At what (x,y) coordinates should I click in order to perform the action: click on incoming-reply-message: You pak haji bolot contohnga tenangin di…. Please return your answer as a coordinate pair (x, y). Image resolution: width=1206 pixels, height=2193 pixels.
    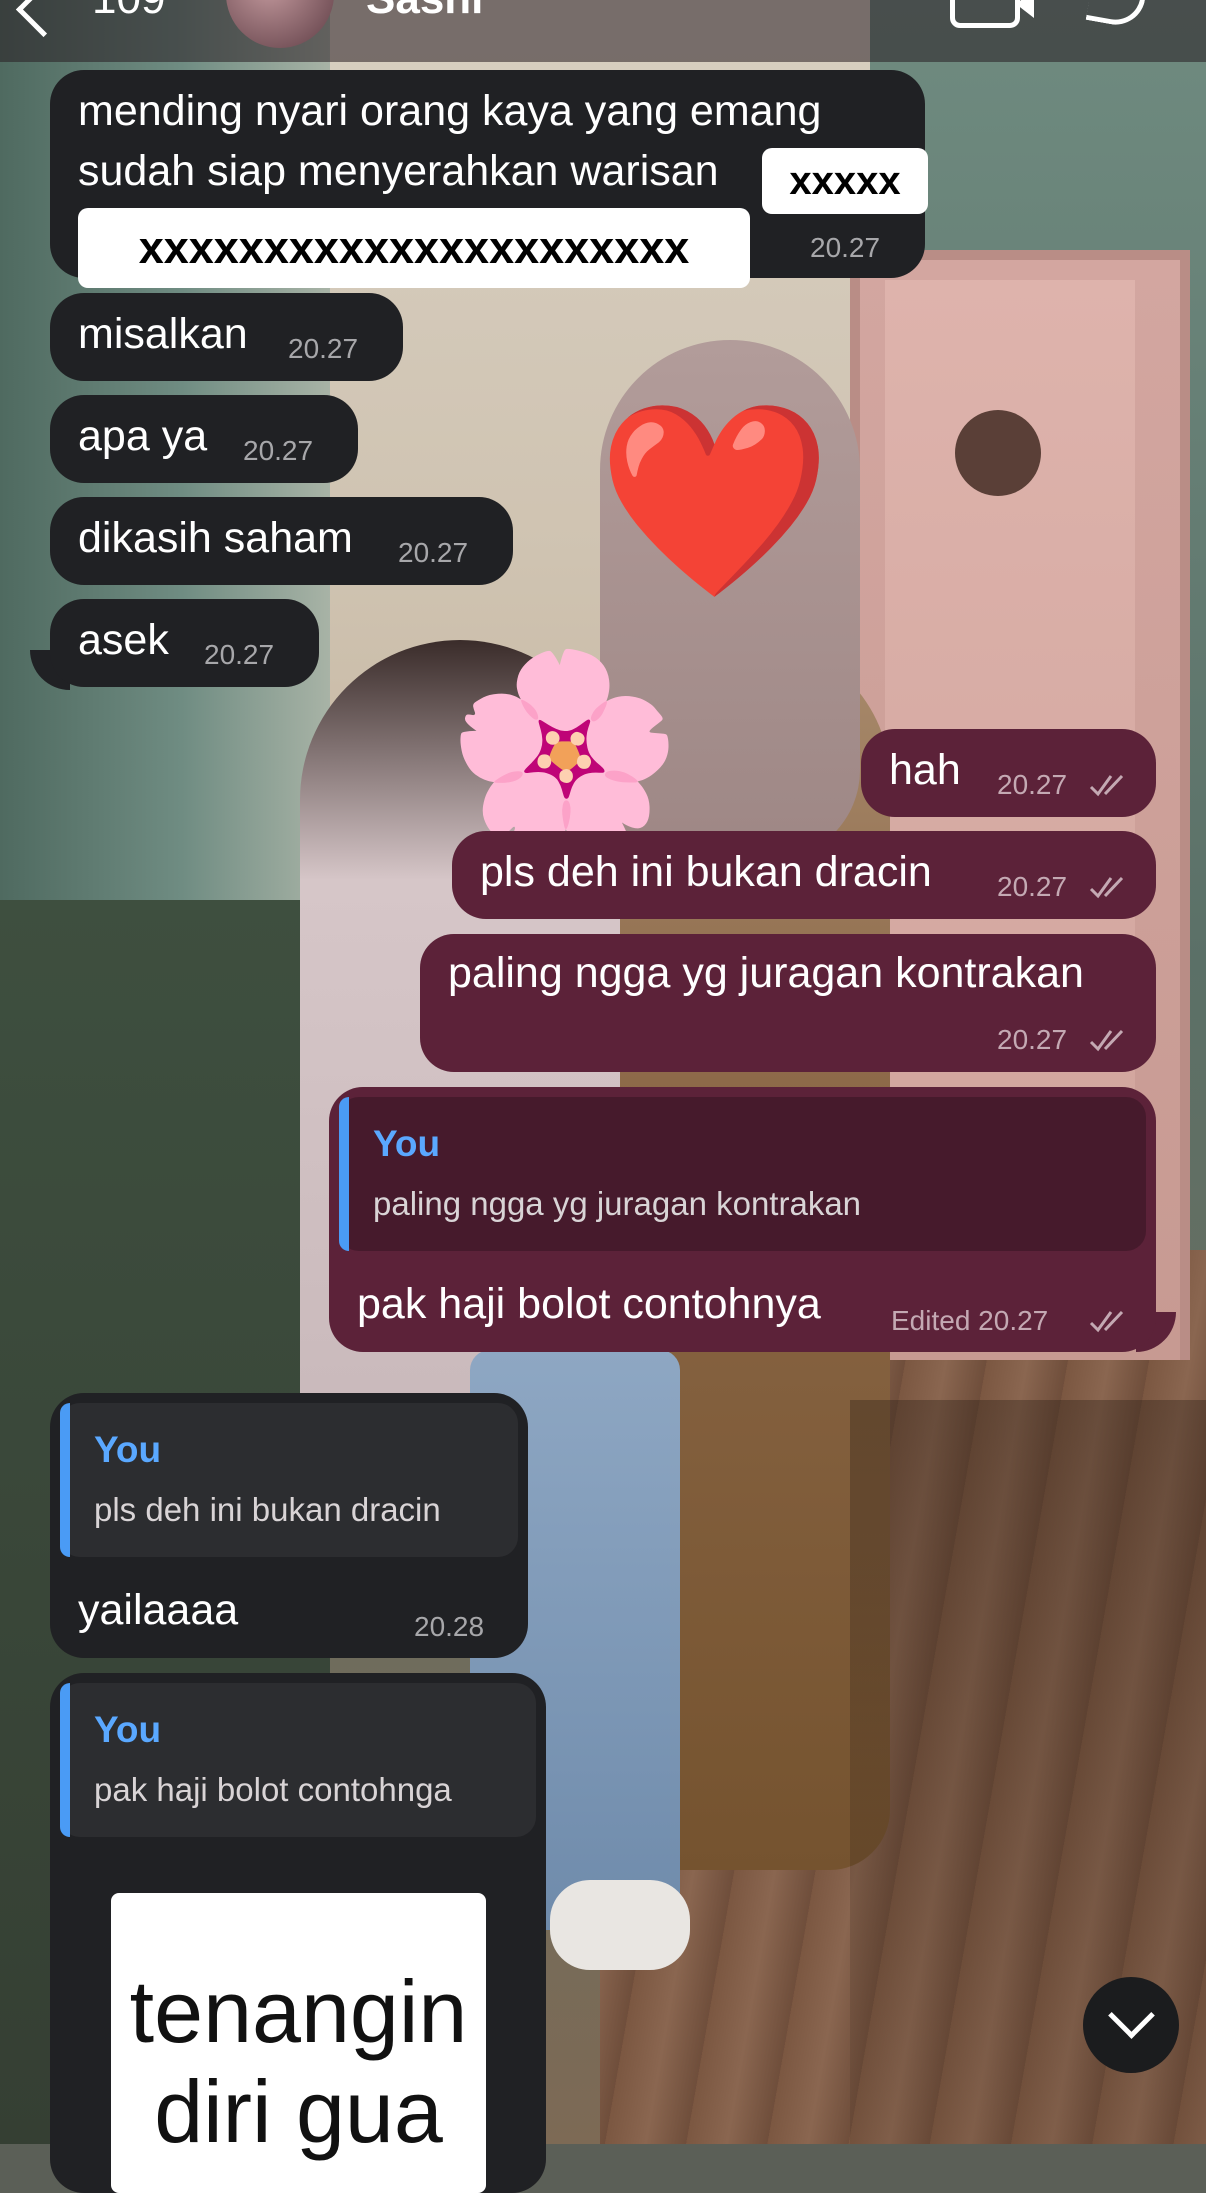
    Looking at the image, I should click on (298, 1933).